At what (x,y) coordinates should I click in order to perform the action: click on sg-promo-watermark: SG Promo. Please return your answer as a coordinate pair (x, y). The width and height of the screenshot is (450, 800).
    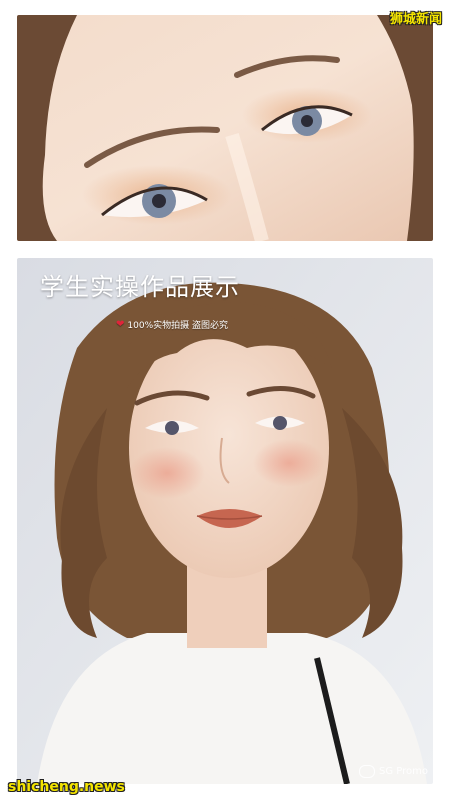
    Looking at the image, I should click on (393, 771).